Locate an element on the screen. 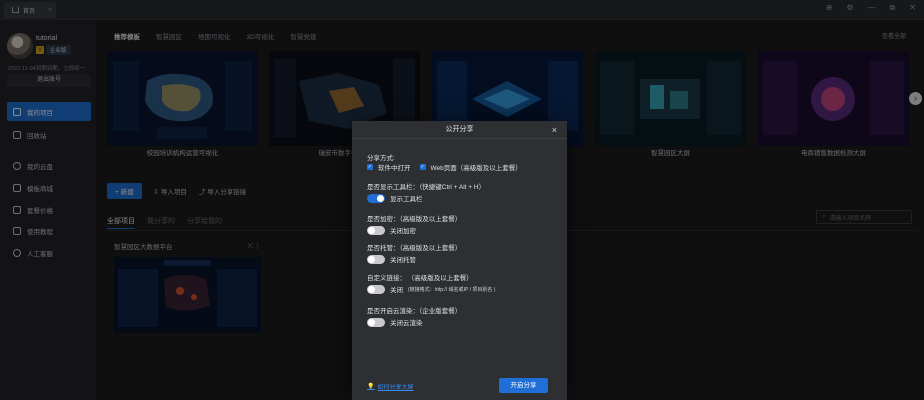  share-mode-label: 分享方式: is located at coordinates (381, 158).